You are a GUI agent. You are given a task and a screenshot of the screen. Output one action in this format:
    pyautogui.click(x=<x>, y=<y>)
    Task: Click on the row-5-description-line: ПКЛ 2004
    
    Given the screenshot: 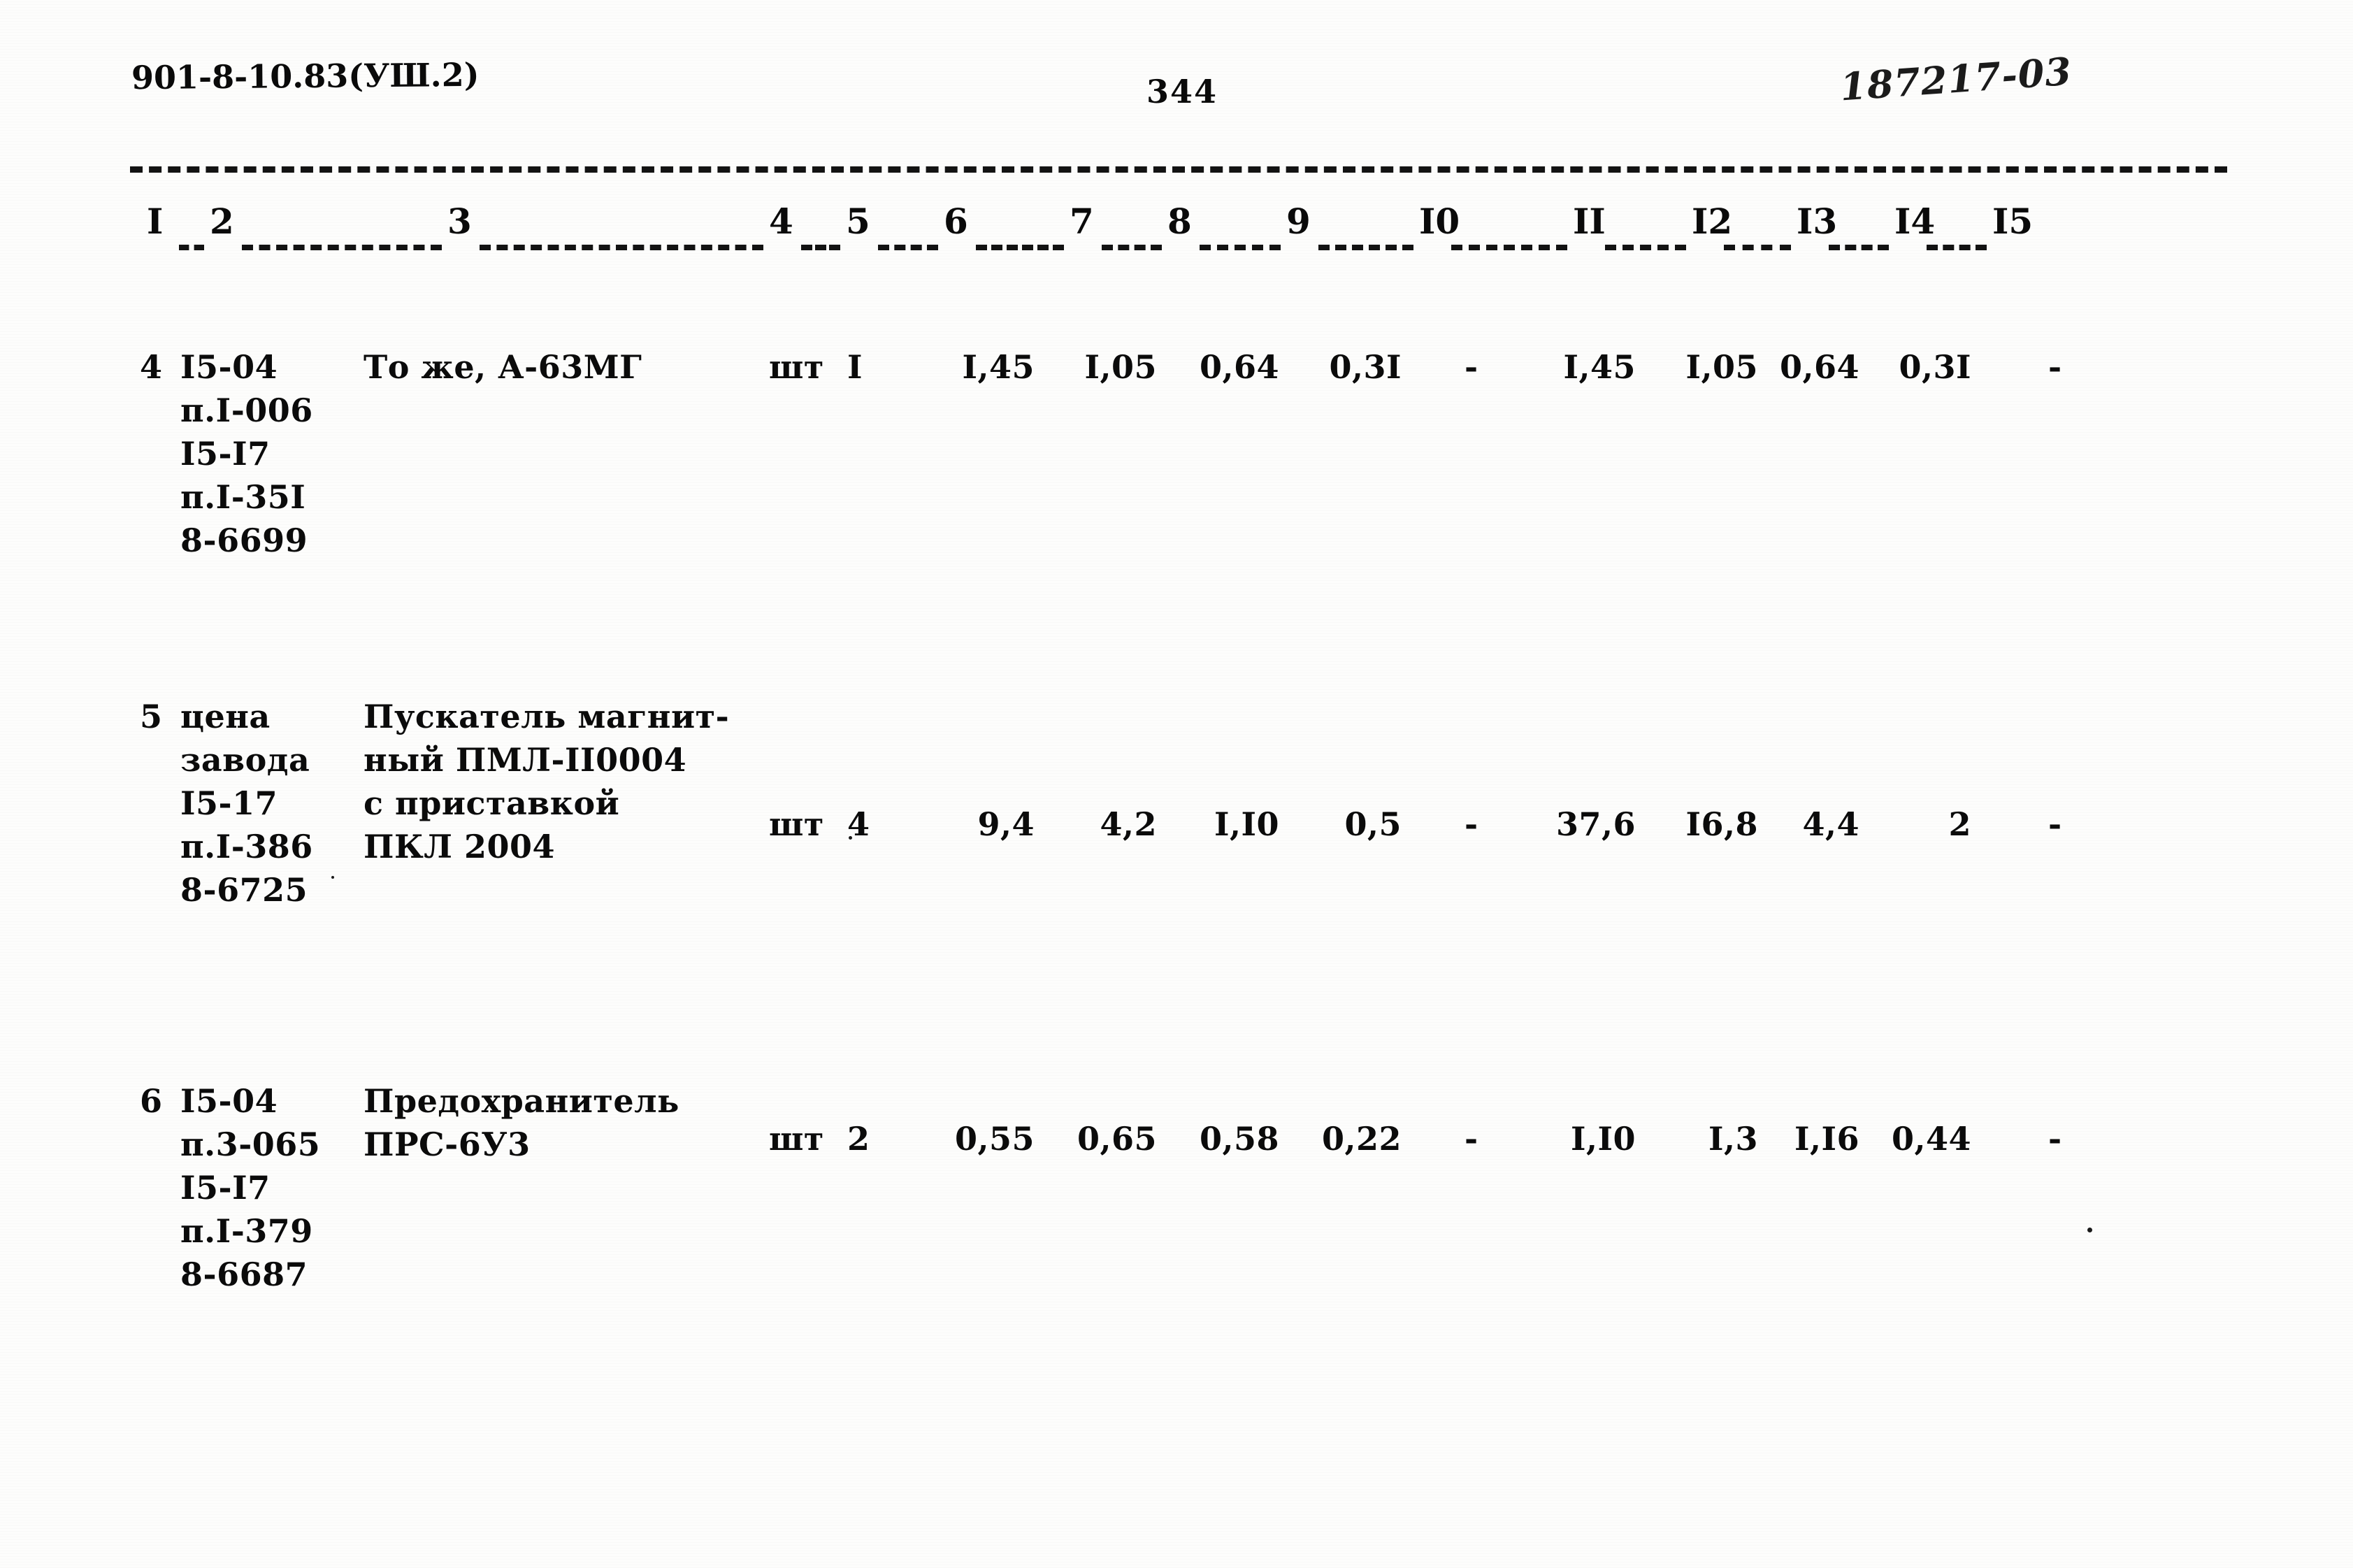 What is the action you would take?
    pyautogui.click(x=460, y=846)
    